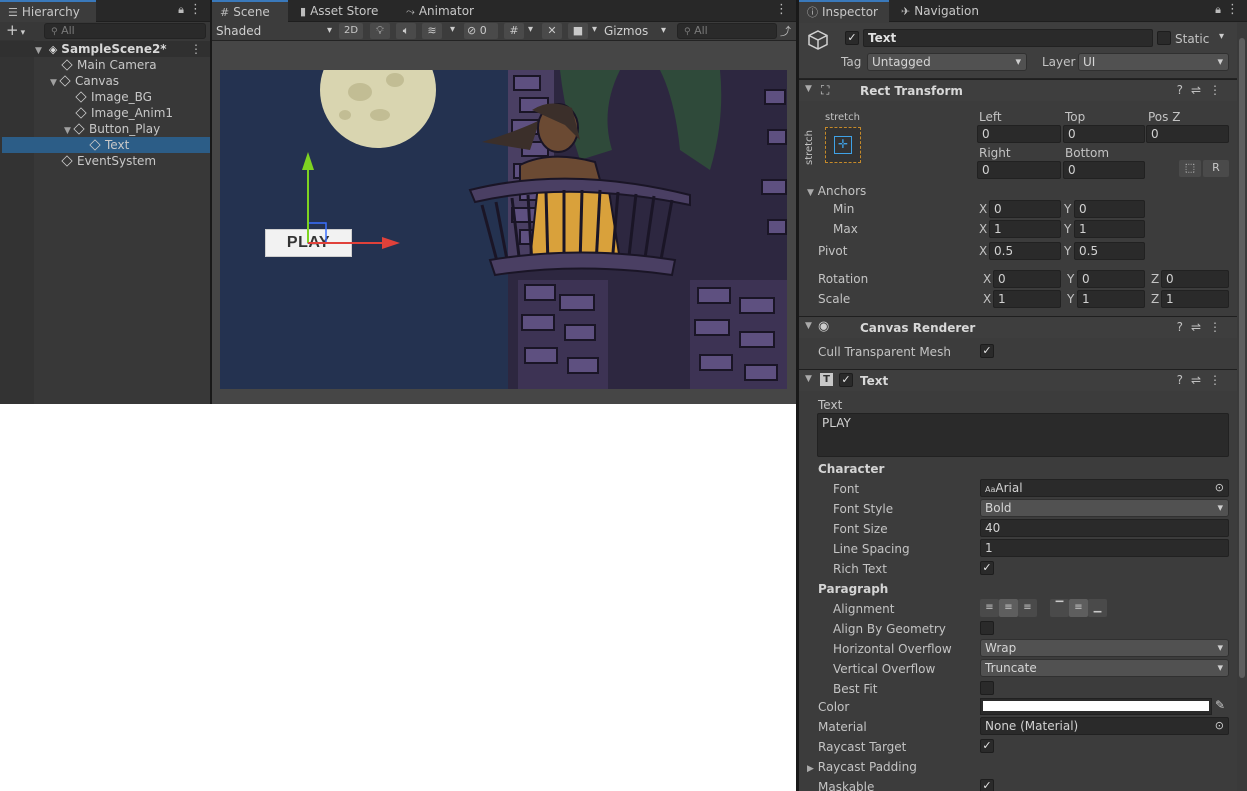 The width and height of the screenshot is (1247, 791). I want to click on anchors-foldout: ▼ Anchors, so click(836, 192).